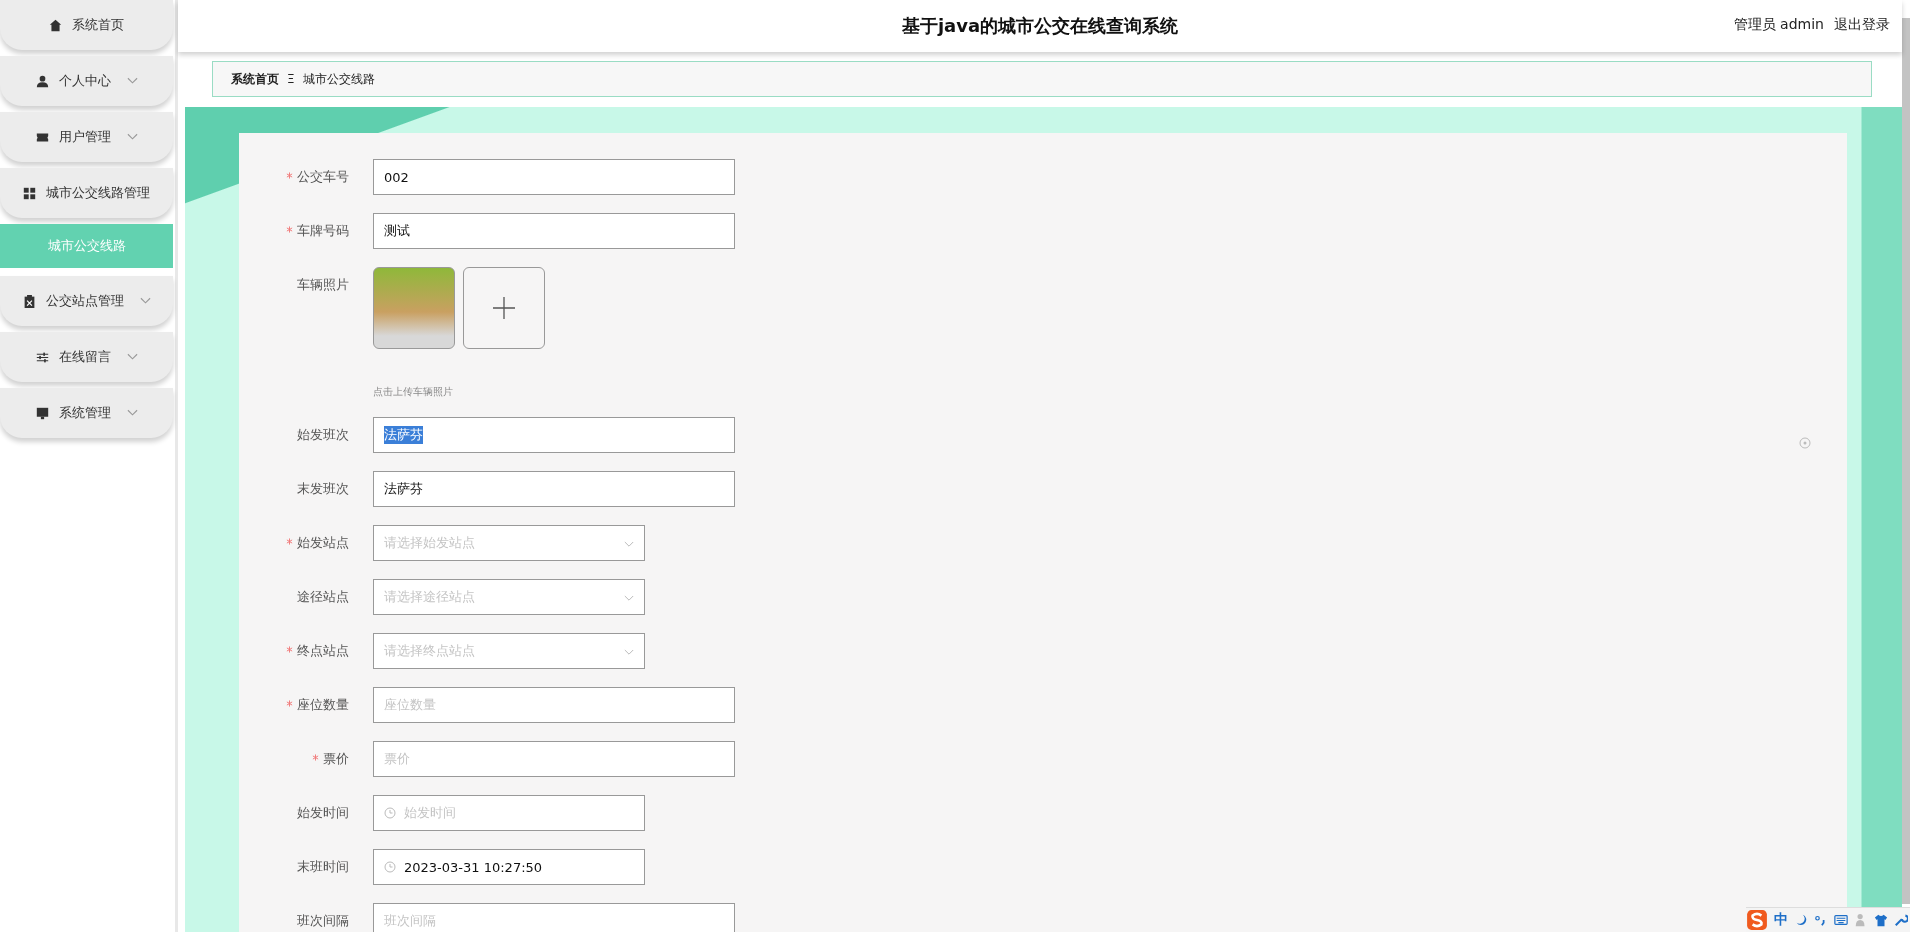 Image resolution: width=1910 pixels, height=932 pixels. What do you see at coordinates (255, 79) in the screenshot?
I see `breadcrumb-link: 系统首页` at bounding box center [255, 79].